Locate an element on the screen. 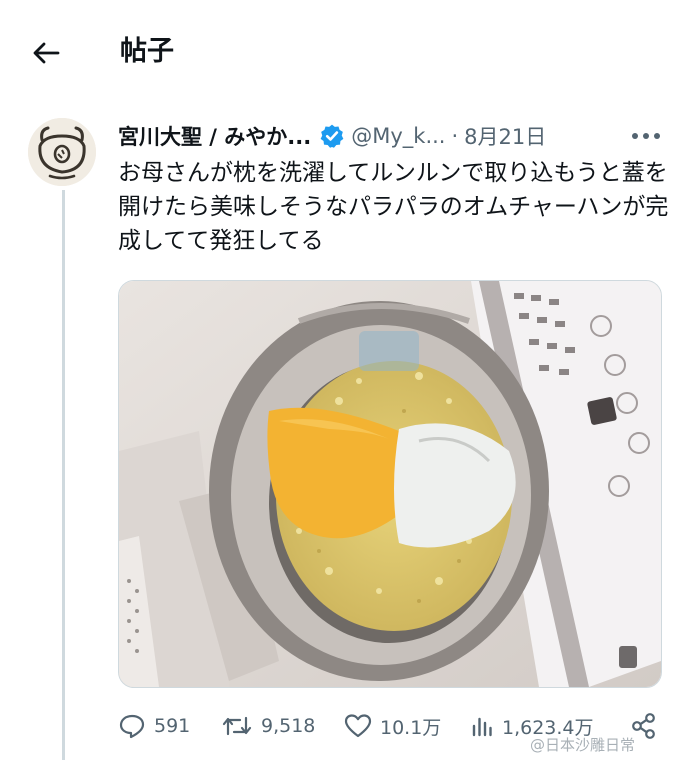  page-title: 帖子 is located at coordinates (147, 51).